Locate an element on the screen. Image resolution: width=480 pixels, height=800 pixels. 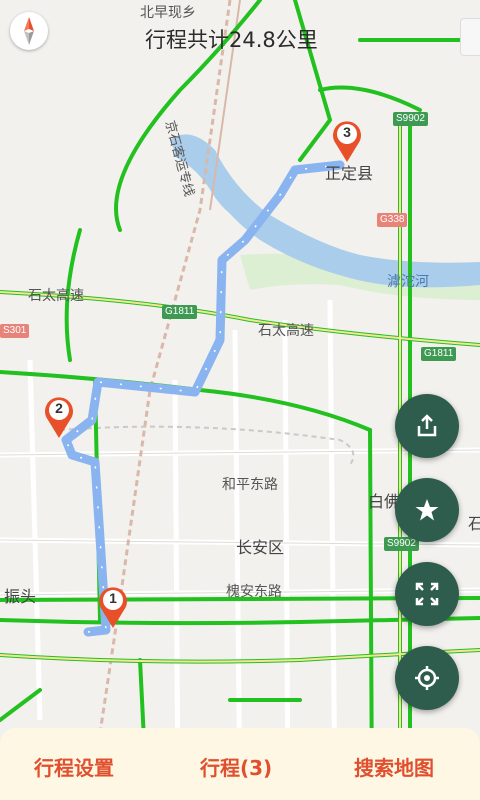
favorite-button is located at coordinates (427, 510).